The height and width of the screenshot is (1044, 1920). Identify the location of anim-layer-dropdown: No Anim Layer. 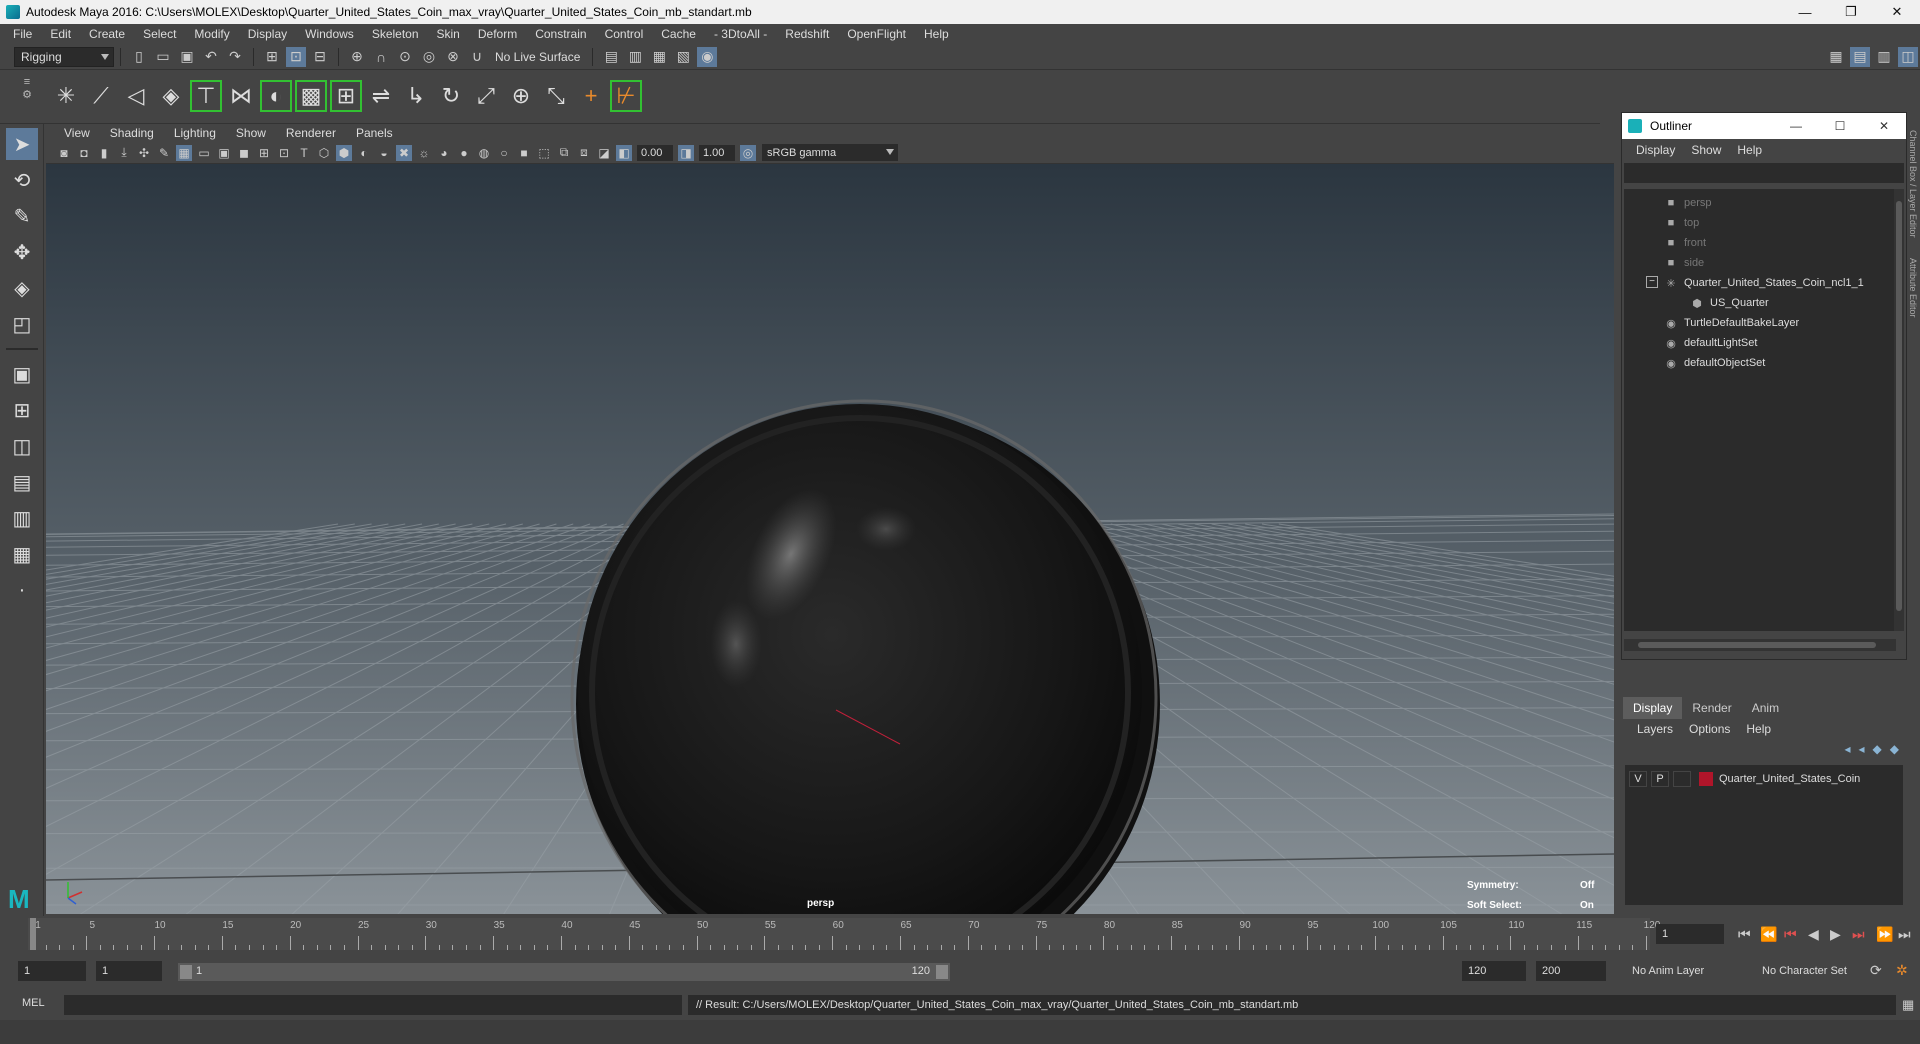
(1688, 971).